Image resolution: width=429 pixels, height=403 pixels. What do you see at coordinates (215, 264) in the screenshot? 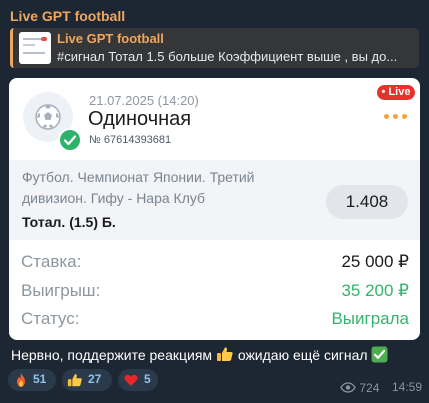
I see `stake-row: Ставка: 25 000 ₽` at bounding box center [215, 264].